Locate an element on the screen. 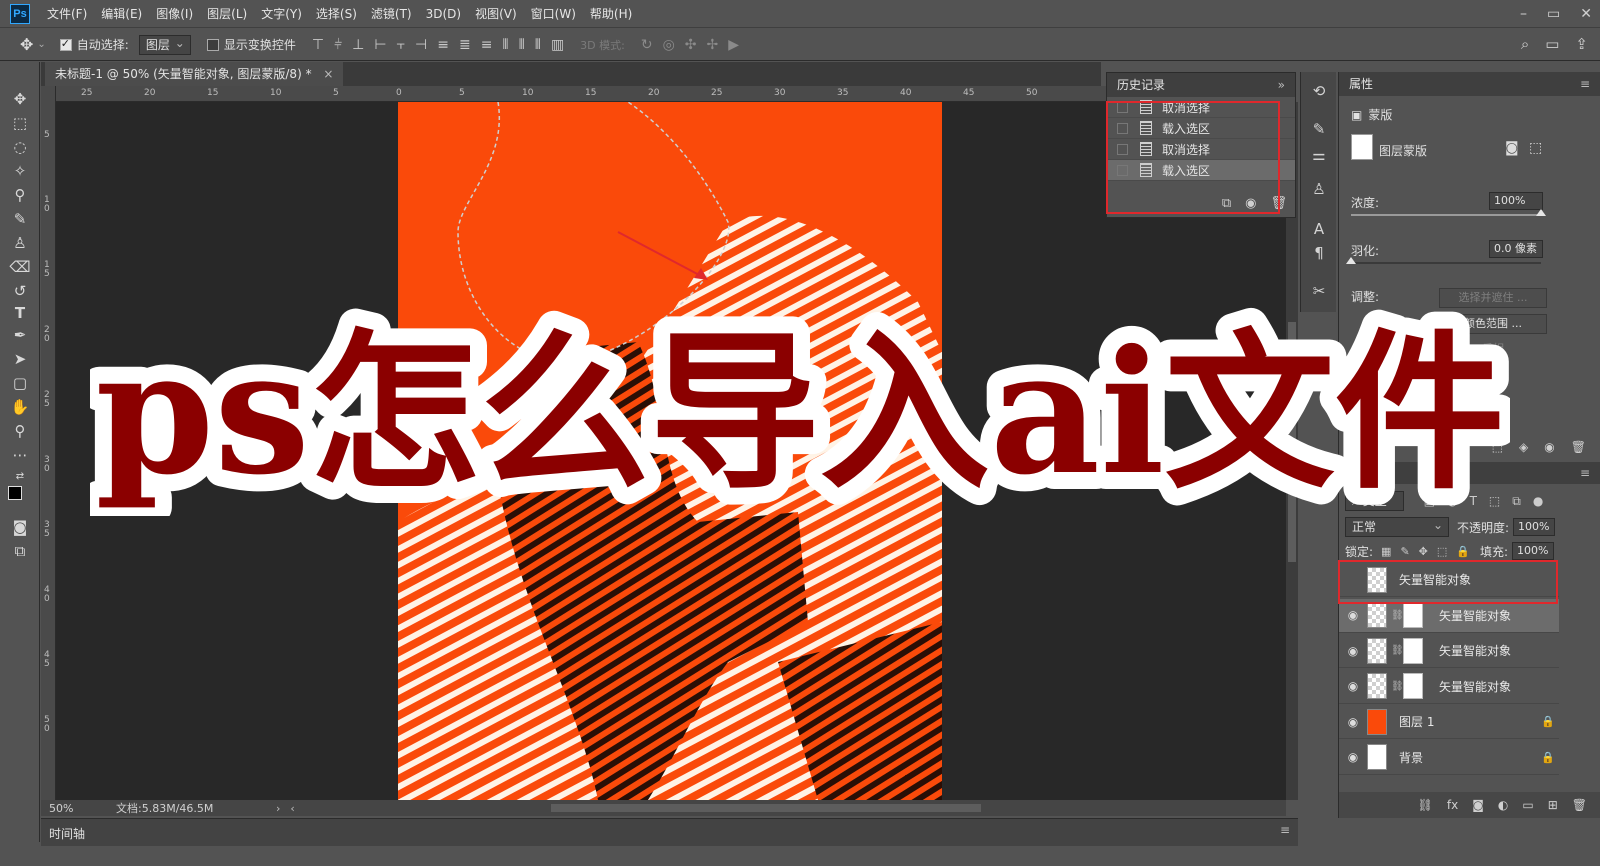 Image resolution: width=1600 pixels, height=866 pixels. horizontal-scroll-thumb is located at coordinates (766, 808).